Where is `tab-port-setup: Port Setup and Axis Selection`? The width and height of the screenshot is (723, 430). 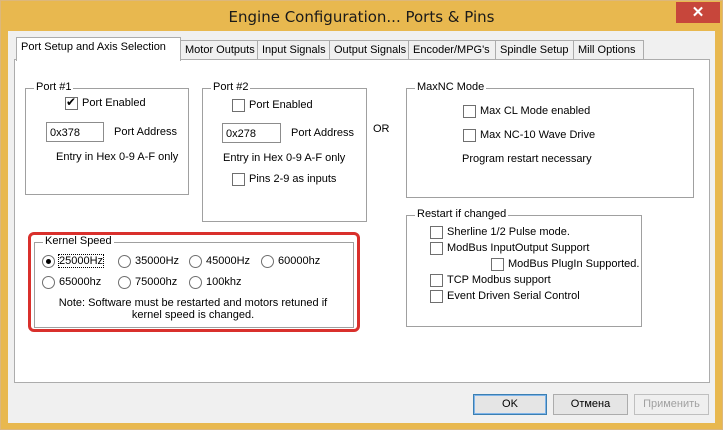
tab-port-setup: Port Setup and Axis Selection is located at coordinates (98, 49).